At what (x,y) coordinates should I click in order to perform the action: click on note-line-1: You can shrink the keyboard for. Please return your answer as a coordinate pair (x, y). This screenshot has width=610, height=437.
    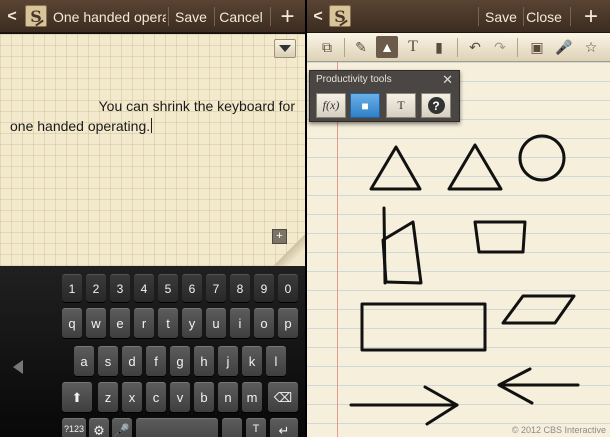
    Looking at the image, I should click on (196, 106).